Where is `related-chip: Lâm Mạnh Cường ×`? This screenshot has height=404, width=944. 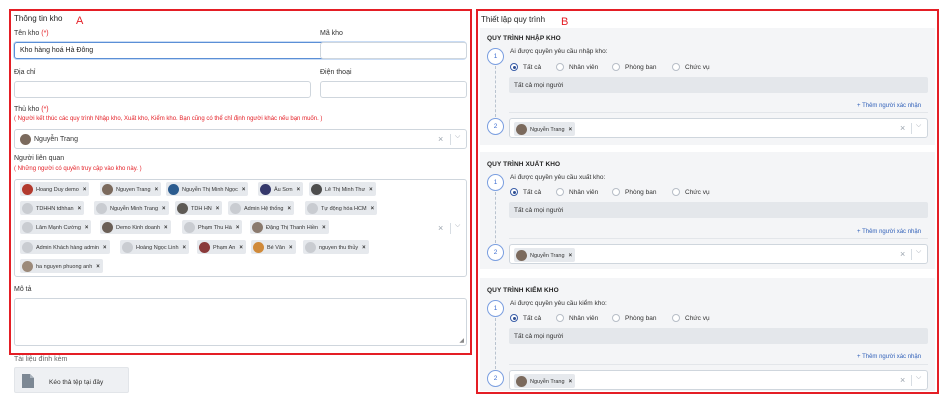
related-chip: Lâm Mạnh Cường × is located at coordinates (56, 227).